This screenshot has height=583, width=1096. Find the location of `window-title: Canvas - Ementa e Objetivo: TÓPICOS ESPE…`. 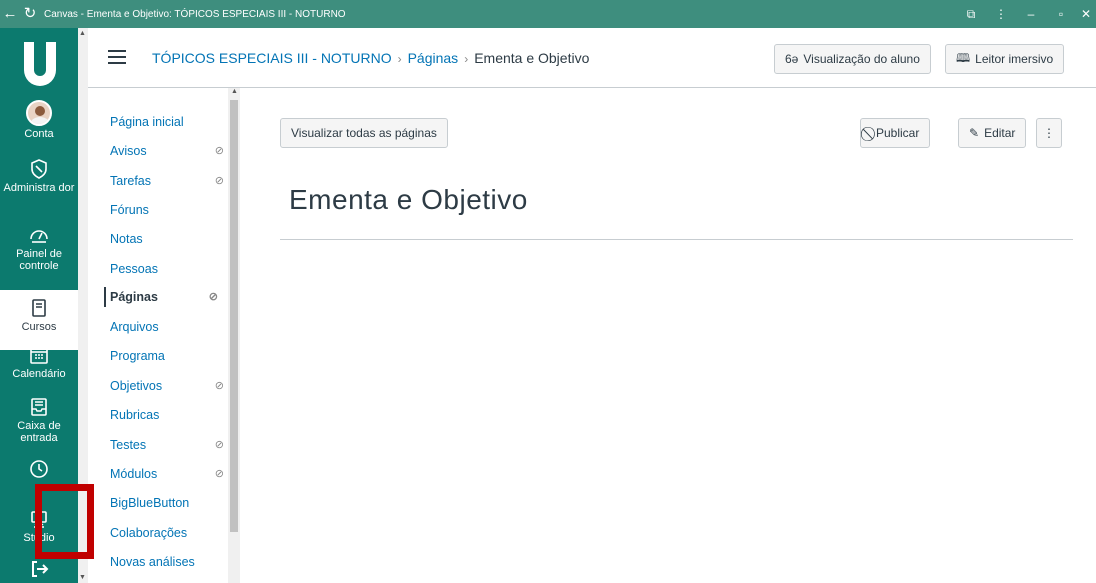

window-title: Canvas - Ementa e Objetivo: TÓPICOS ESPE… is located at coordinates (195, 14).